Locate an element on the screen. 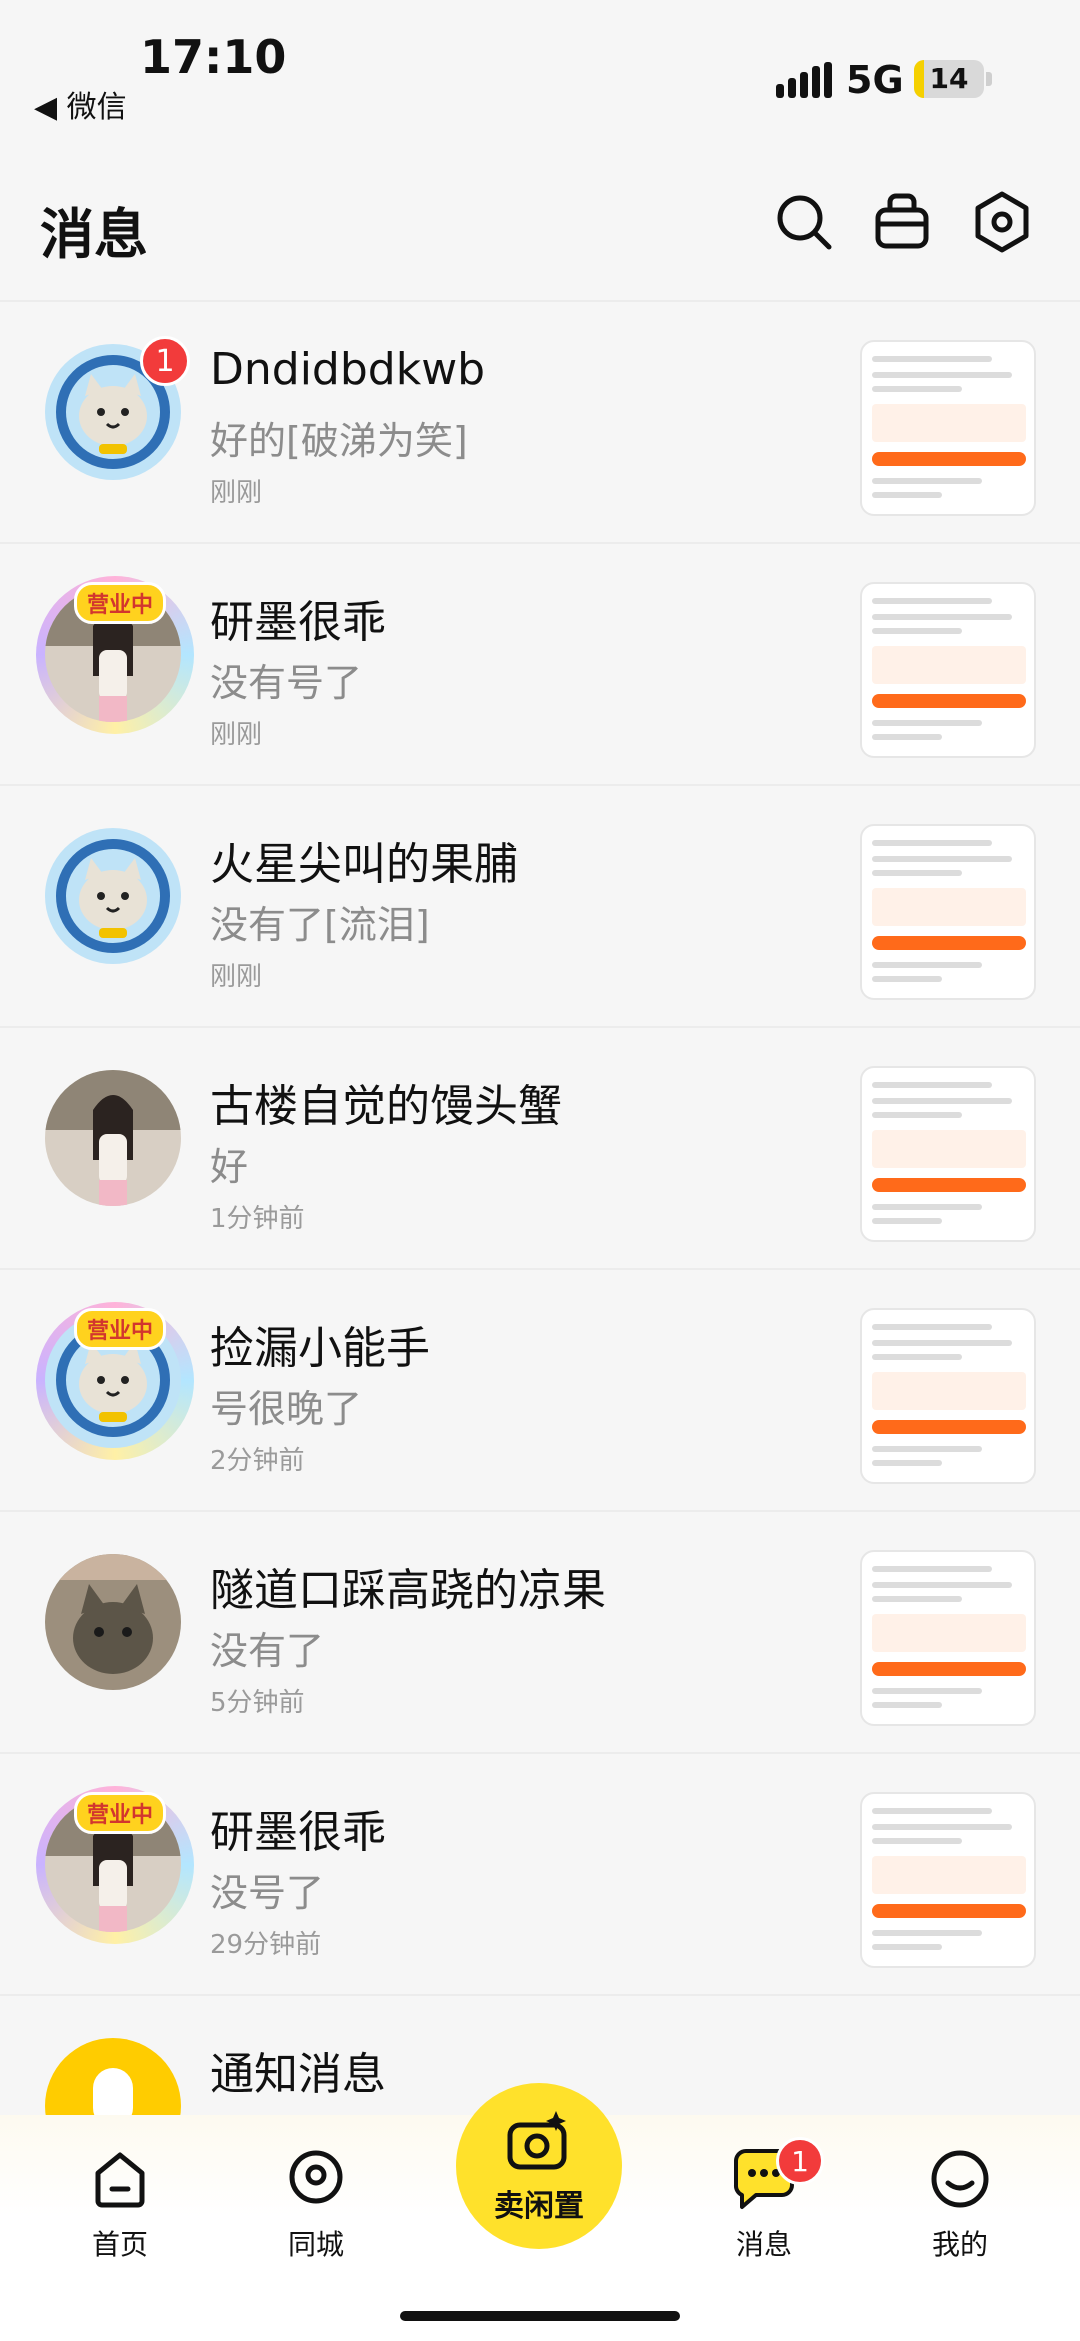 Image resolution: width=1080 pixels, height=2341 pixels. contact-name: 捡漏小能手 is located at coordinates (320, 1348).